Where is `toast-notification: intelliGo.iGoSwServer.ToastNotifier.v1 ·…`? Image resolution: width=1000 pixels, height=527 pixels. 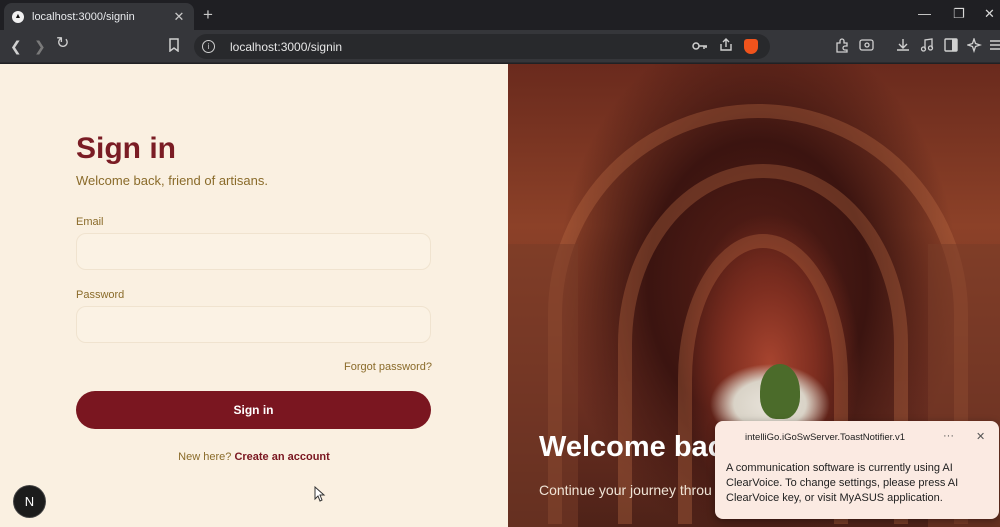
toast-notification: intelliGo.iGoSwServer.ToastNotifier.v1 ·… is located at coordinates (857, 470).